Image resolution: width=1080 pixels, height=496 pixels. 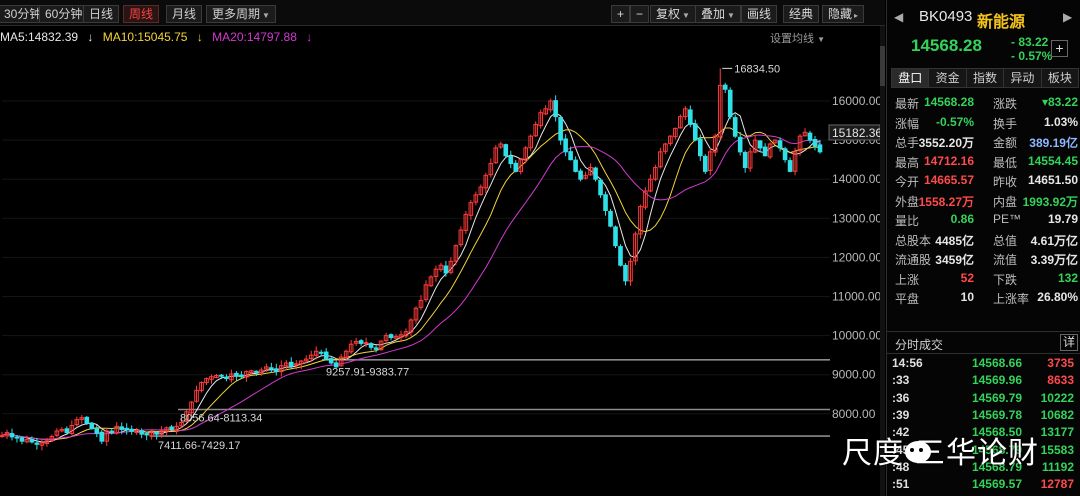 What do you see at coordinates (1069, 342) in the screenshot?
I see `ticks-detail-button: 详` at bounding box center [1069, 342].